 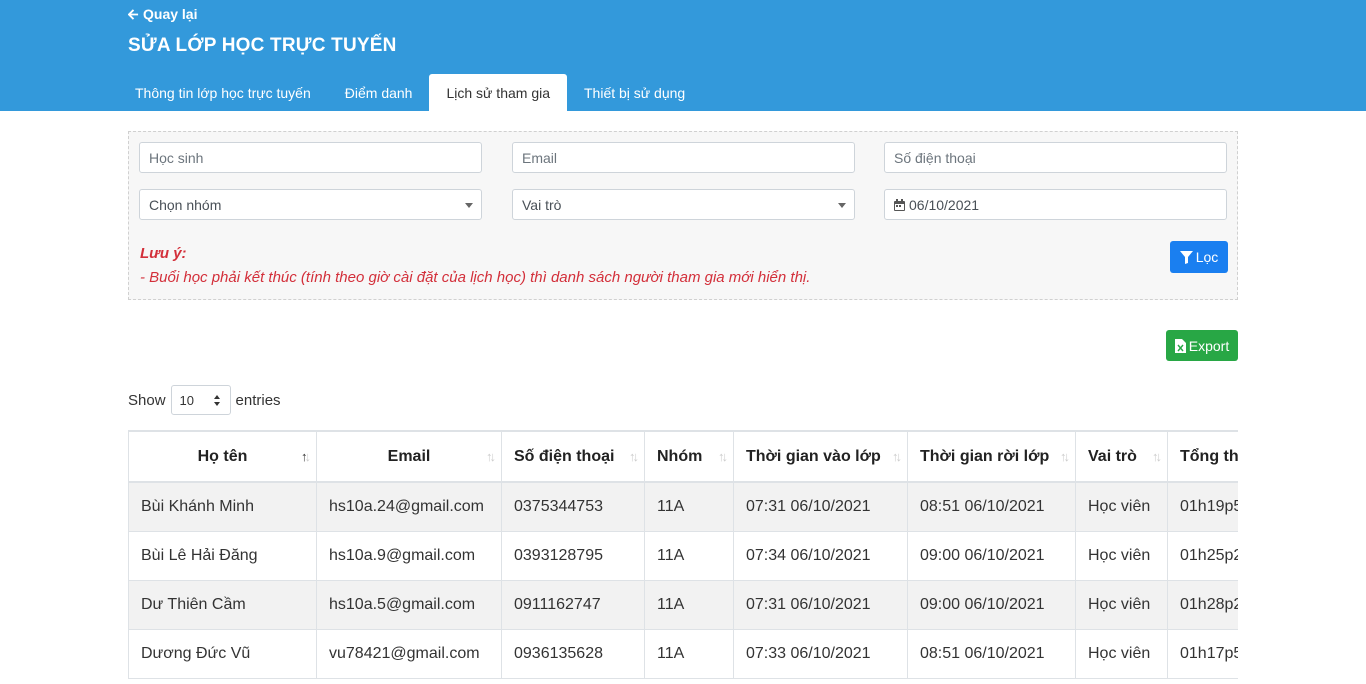 I want to click on cell-name: Dư Thiên Cầm, so click(x=222, y=604).